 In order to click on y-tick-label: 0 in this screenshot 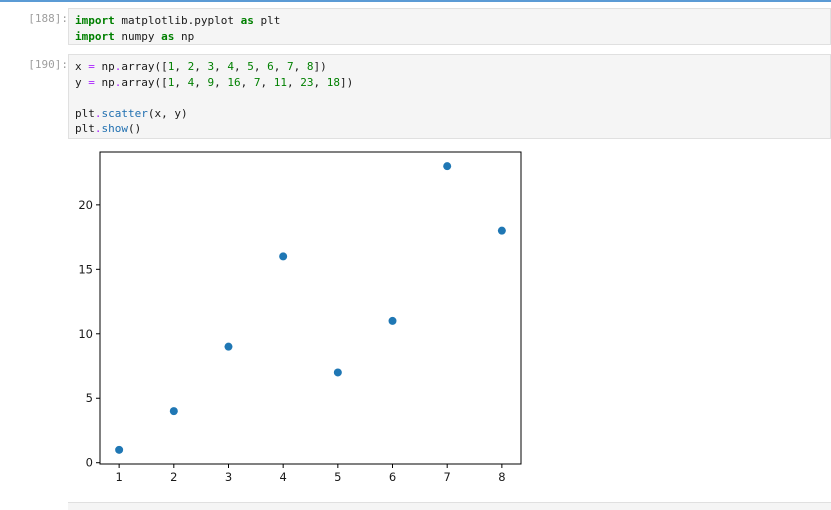, I will do `click(89, 463)`.